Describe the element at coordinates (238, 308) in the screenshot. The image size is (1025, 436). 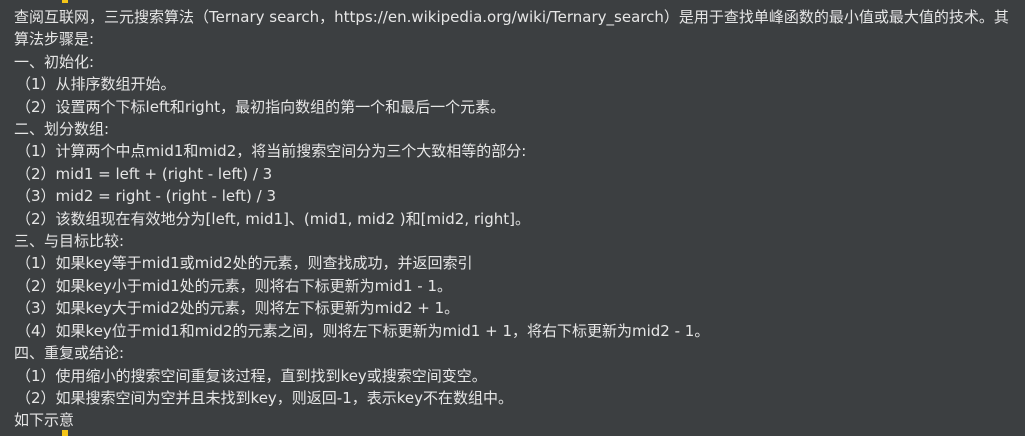
I see `step-line: （3）如果key大于mid2处的元素，则将左下标更新为mid2 + 1。` at that location.